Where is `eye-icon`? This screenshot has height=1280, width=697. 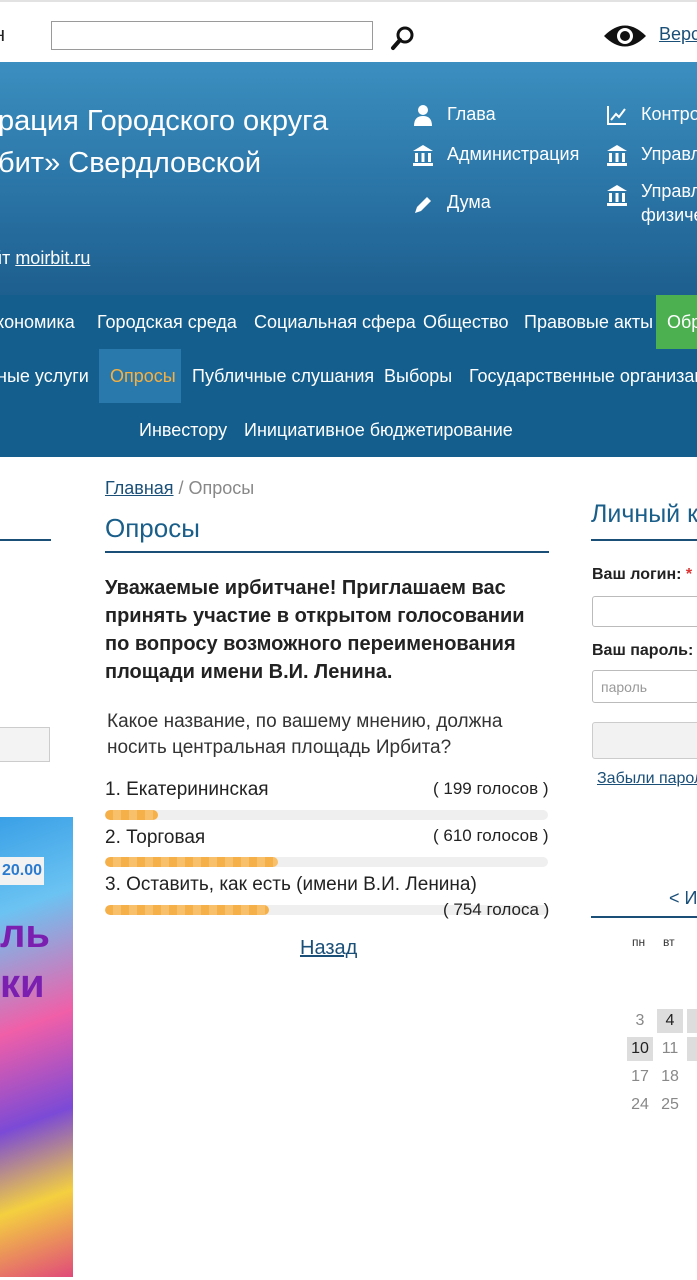
eye-icon is located at coordinates (625, 36).